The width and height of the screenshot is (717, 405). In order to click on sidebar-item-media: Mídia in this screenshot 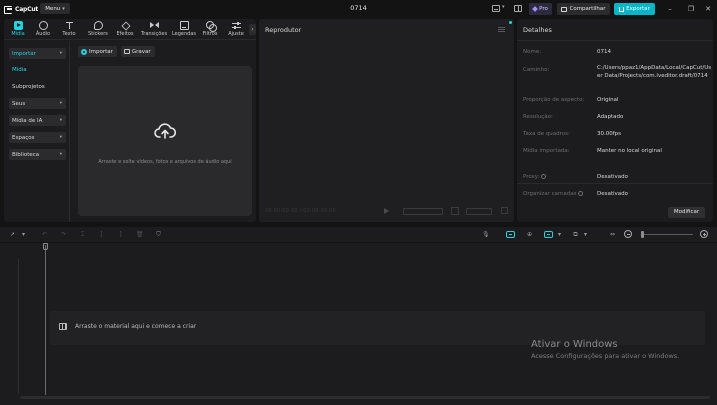, I will do `click(19, 70)`.